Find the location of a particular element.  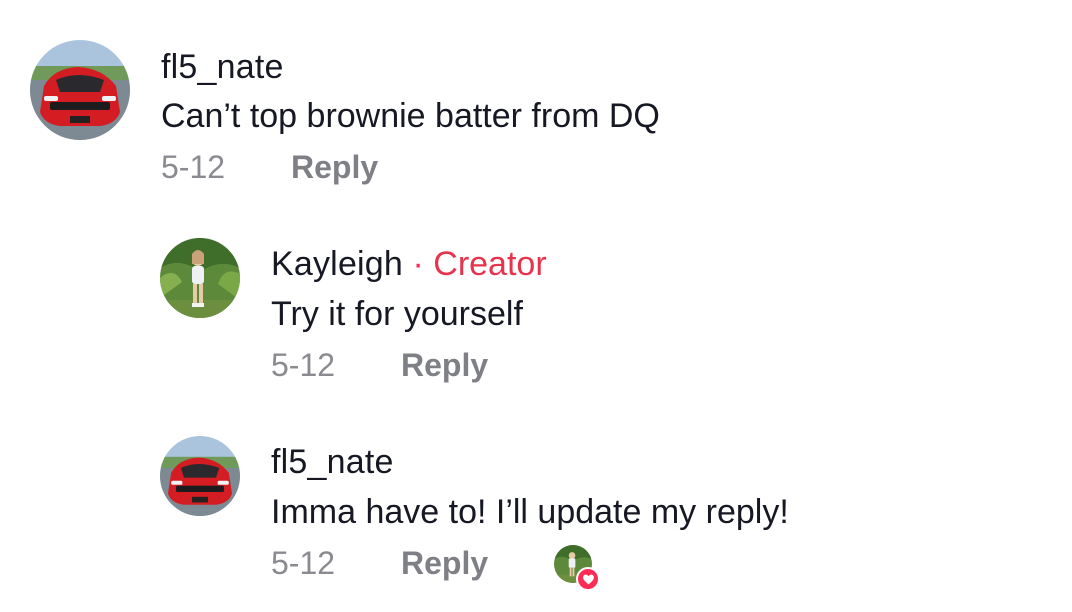

comment-meta: 5-12 Reply is located at coordinates (421, 565).